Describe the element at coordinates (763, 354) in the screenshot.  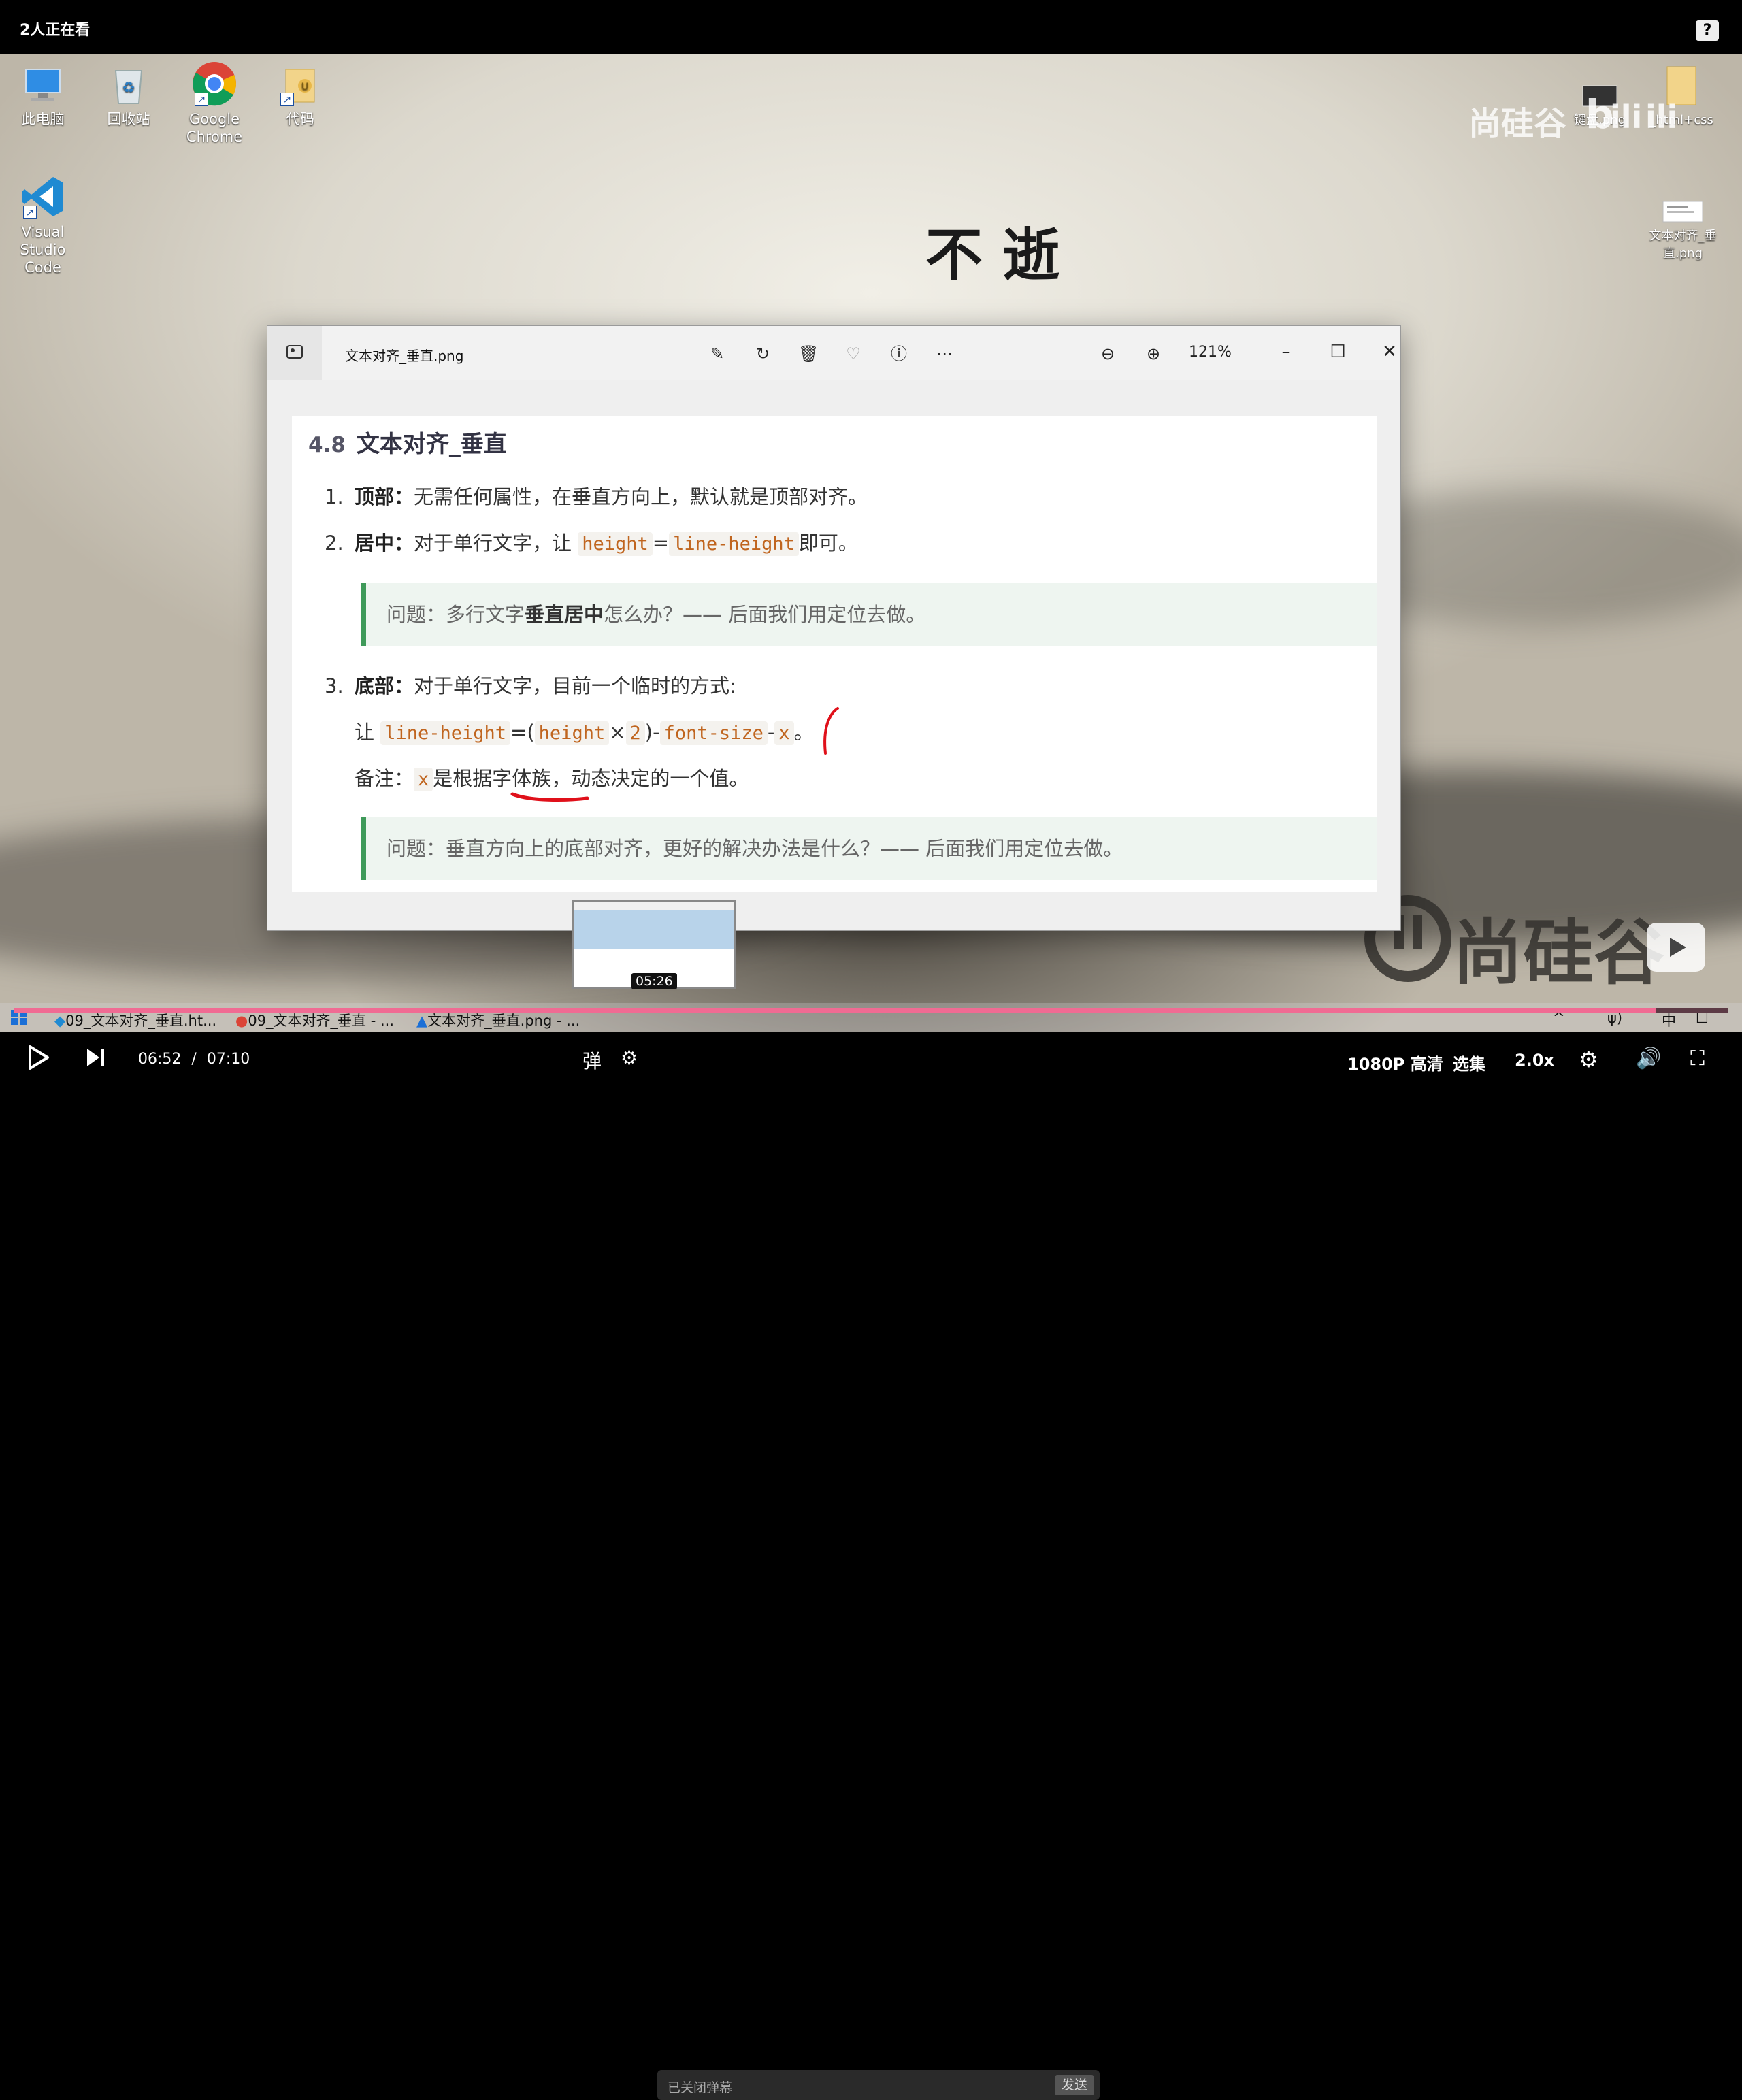
I see `rotate-icon: ↻` at that location.